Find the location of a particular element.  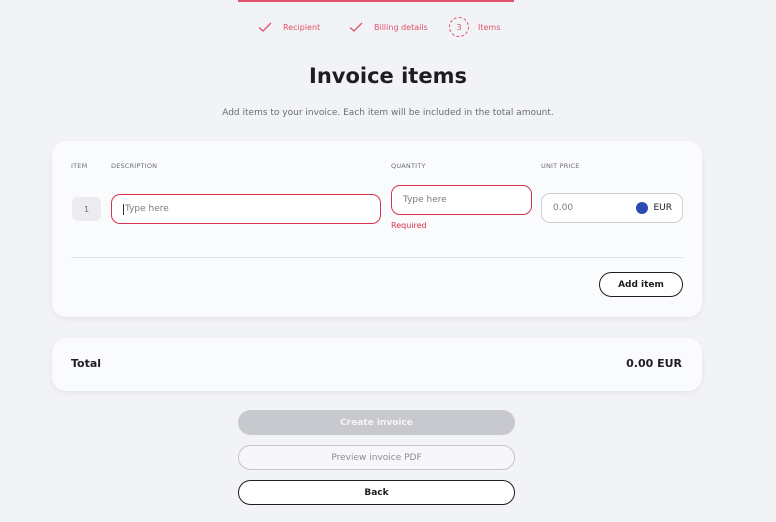

step-number: 3 is located at coordinates (459, 27).